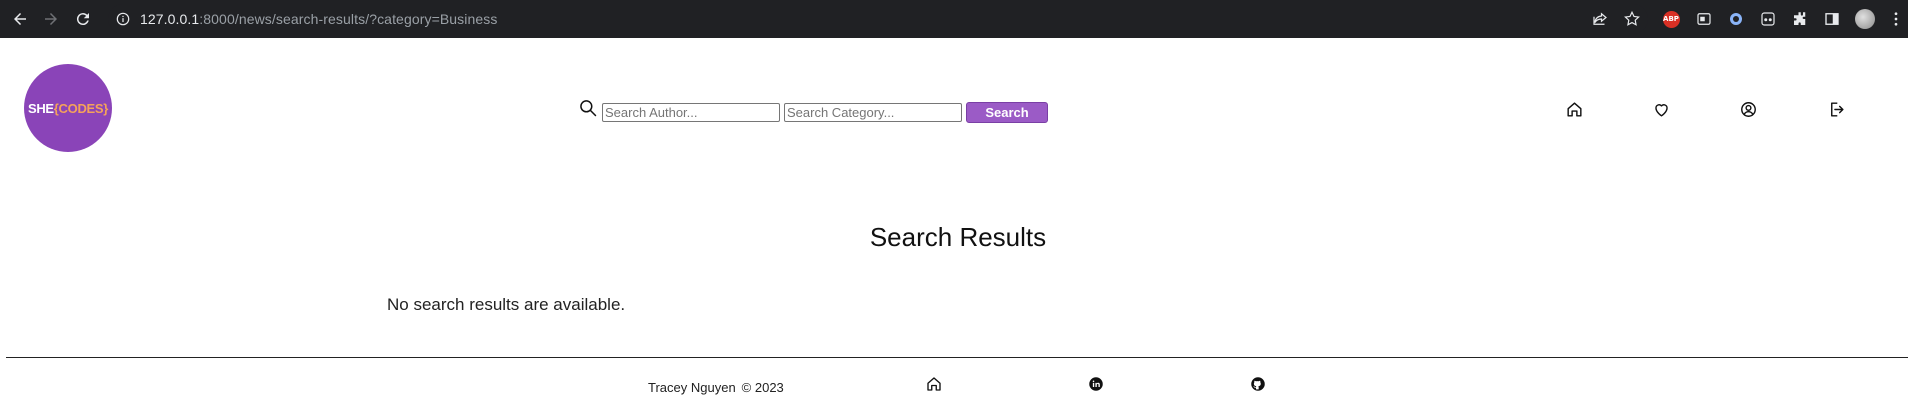 The height and width of the screenshot is (420, 1908). I want to click on forward-button, so click(51, 19).